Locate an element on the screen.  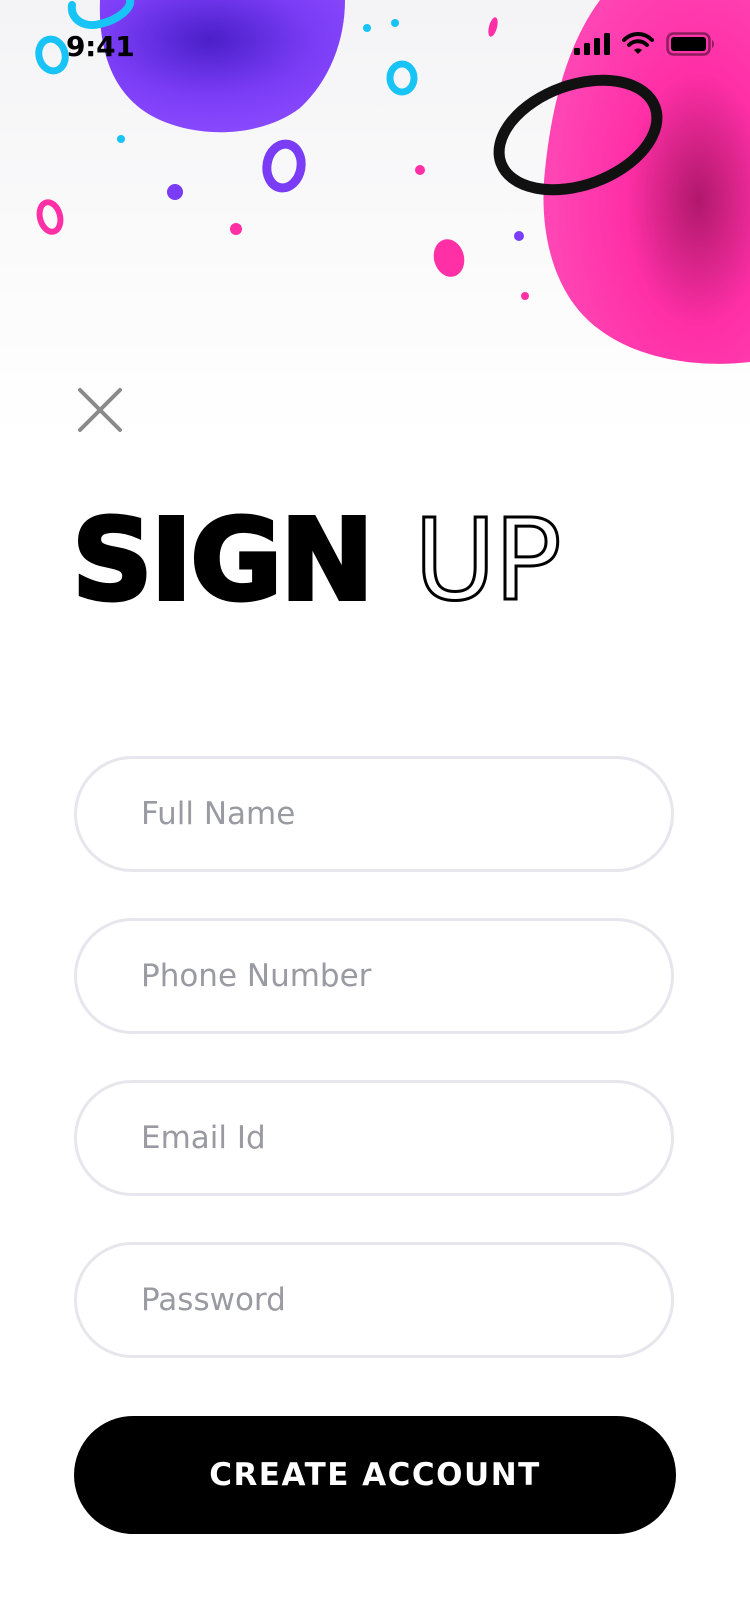
email-field is located at coordinates (374, 1138).